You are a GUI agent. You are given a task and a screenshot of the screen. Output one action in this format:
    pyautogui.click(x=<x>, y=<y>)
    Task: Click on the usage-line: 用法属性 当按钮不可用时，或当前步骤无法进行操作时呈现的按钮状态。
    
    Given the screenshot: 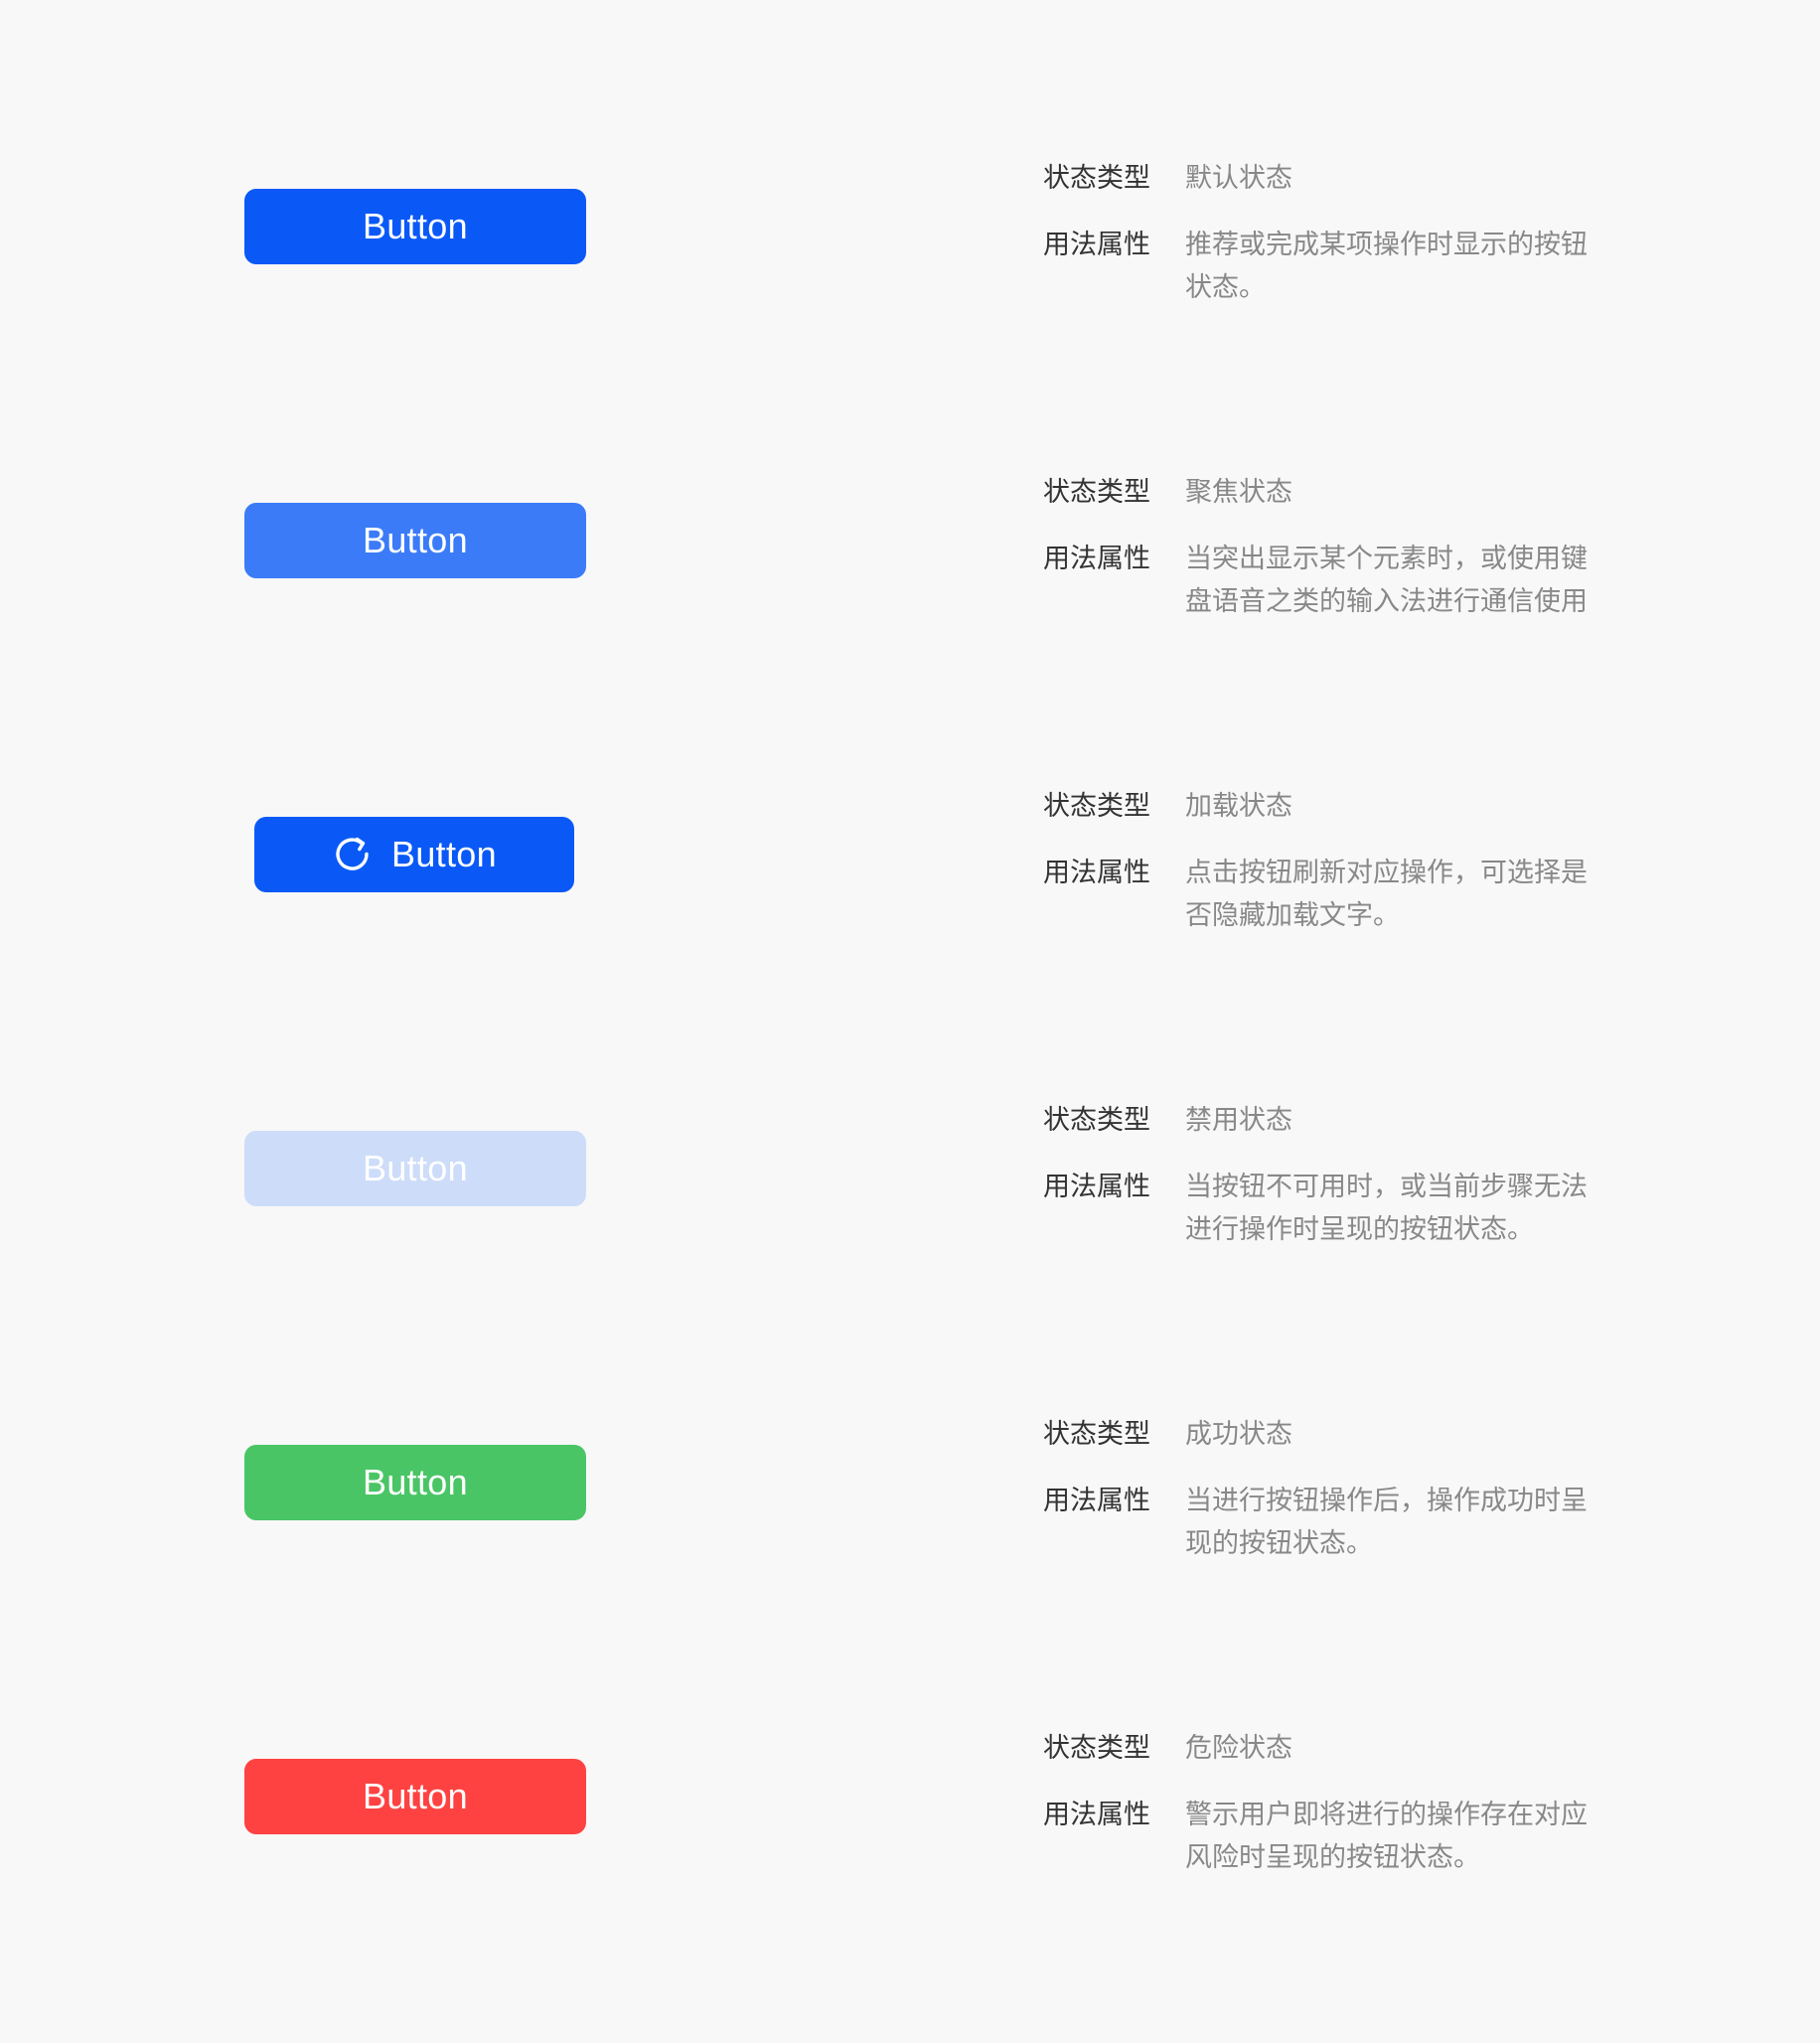 What is the action you would take?
    pyautogui.click(x=1341, y=1208)
    